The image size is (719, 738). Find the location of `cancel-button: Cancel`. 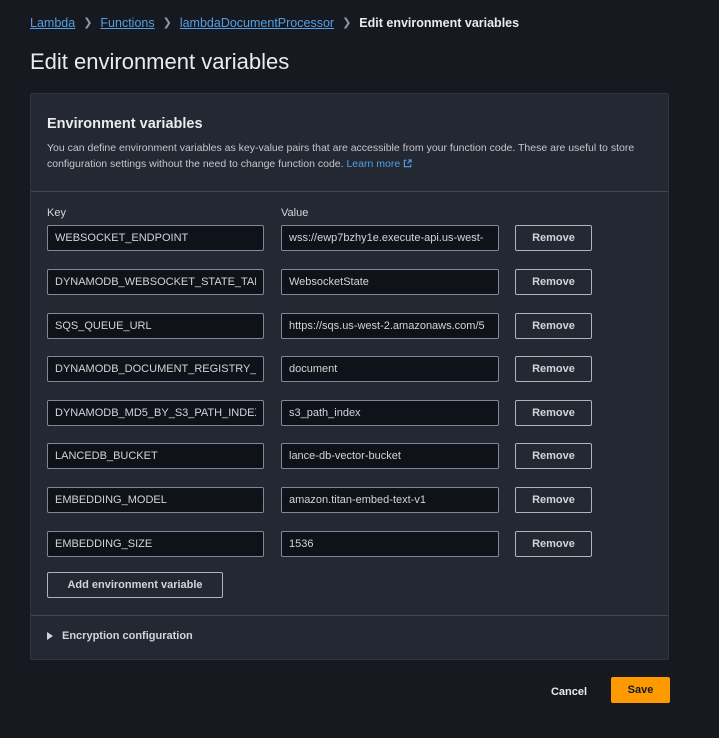

cancel-button: Cancel is located at coordinates (569, 692).